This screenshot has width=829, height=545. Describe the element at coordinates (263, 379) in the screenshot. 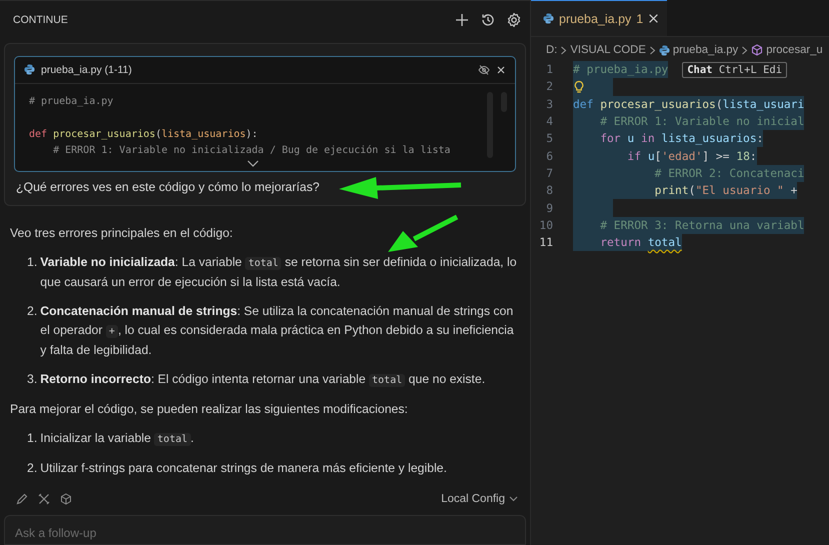

I see `list-item-text: Retorno incorrecto: El código intenta retornar una variable total que no existe.` at that location.